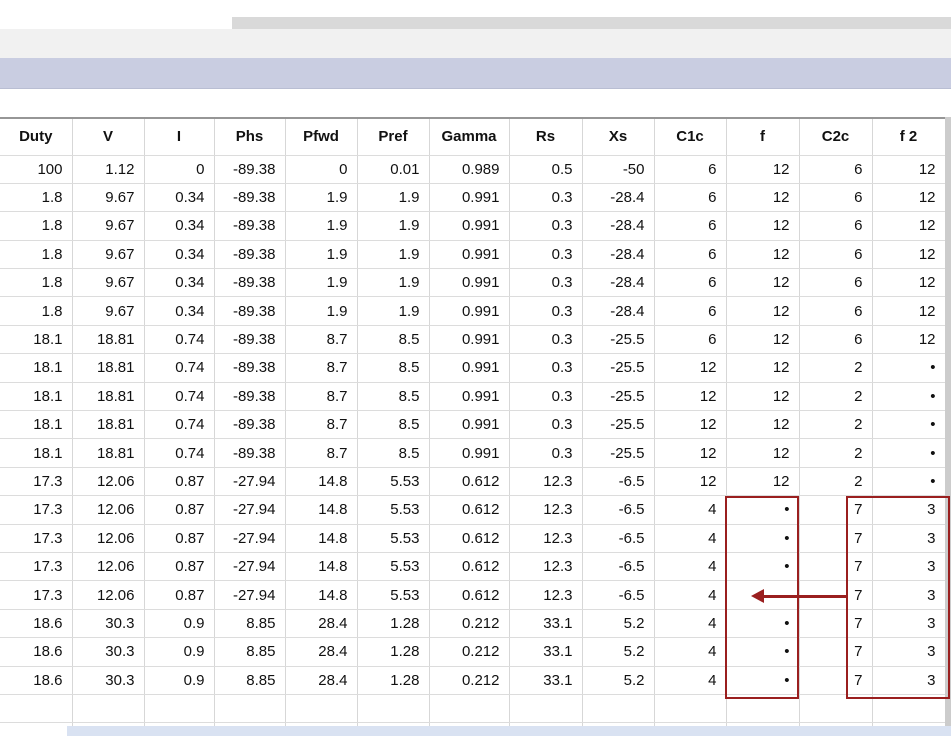  Describe the element at coordinates (179, 340) in the screenshot. I see `cell: 0.74` at that location.